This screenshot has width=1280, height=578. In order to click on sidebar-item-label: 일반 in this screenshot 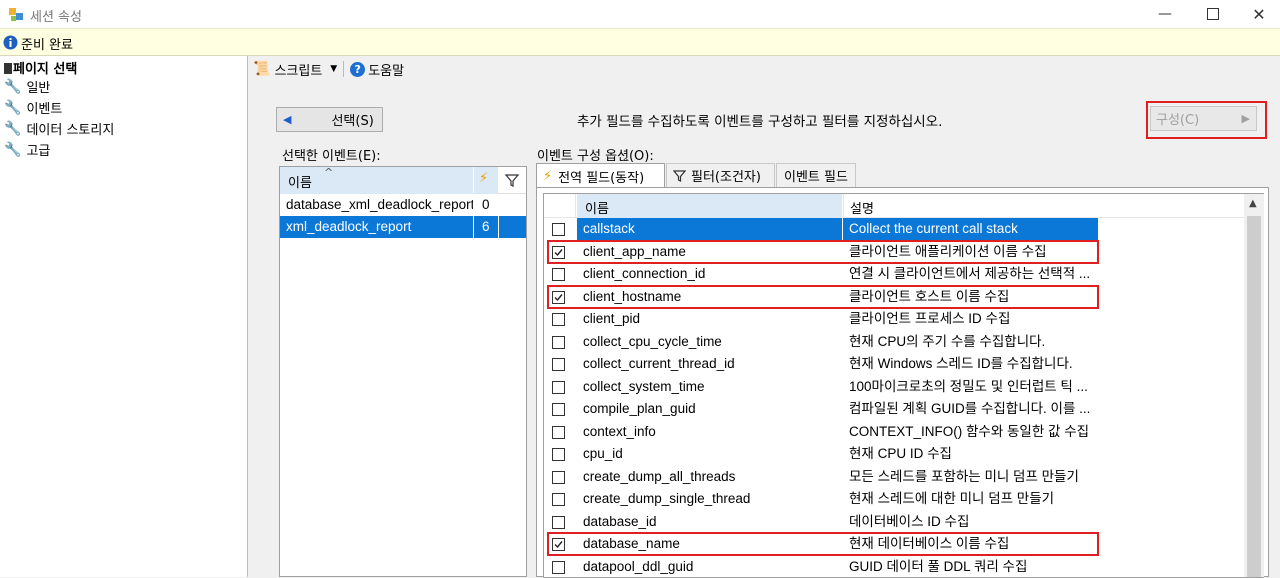, I will do `click(38, 88)`.